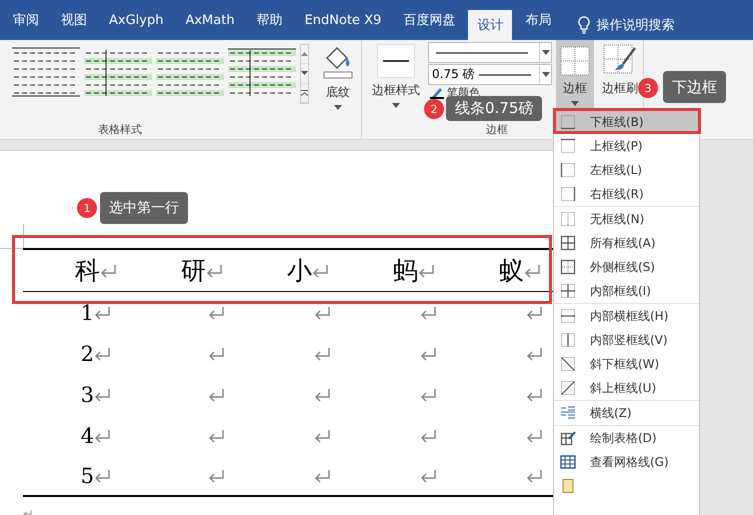 This screenshot has height=515, width=753. What do you see at coordinates (210, 20) in the screenshot?
I see `ribbon-tab: AxMath` at bounding box center [210, 20].